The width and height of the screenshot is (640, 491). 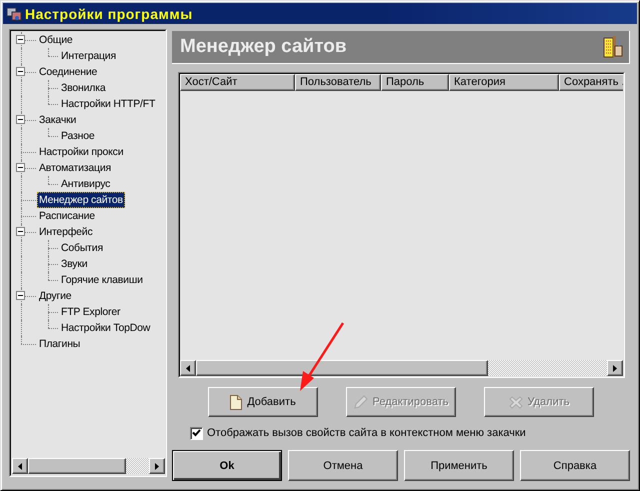 I want to click on dialog-button: Ok, so click(x=227, y=465).